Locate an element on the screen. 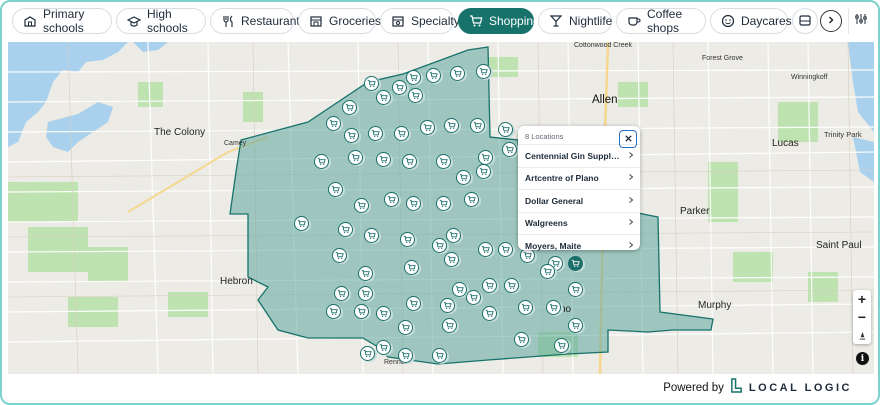  chip-nightlife: Nightlife is located at coordinates (575, 21).